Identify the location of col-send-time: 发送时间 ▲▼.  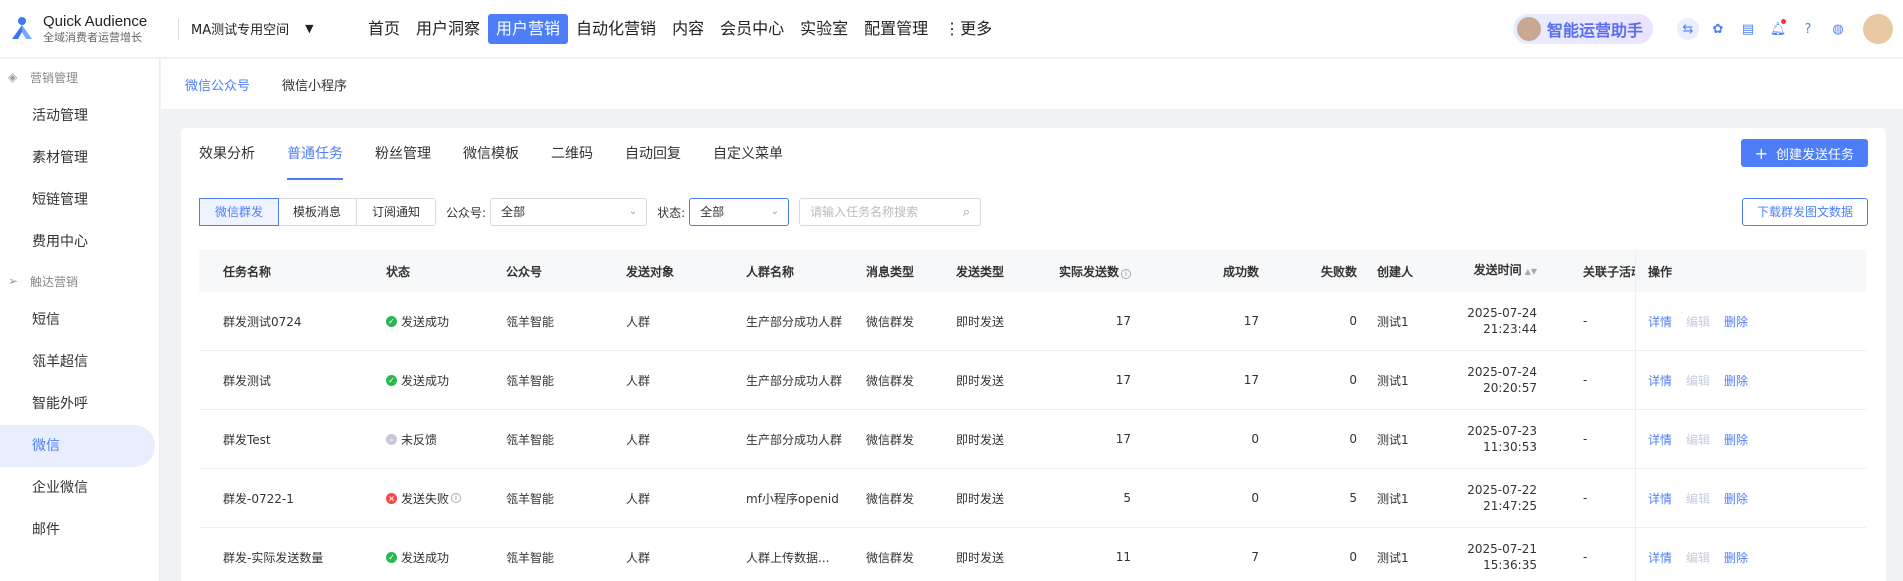
(1492, 271).